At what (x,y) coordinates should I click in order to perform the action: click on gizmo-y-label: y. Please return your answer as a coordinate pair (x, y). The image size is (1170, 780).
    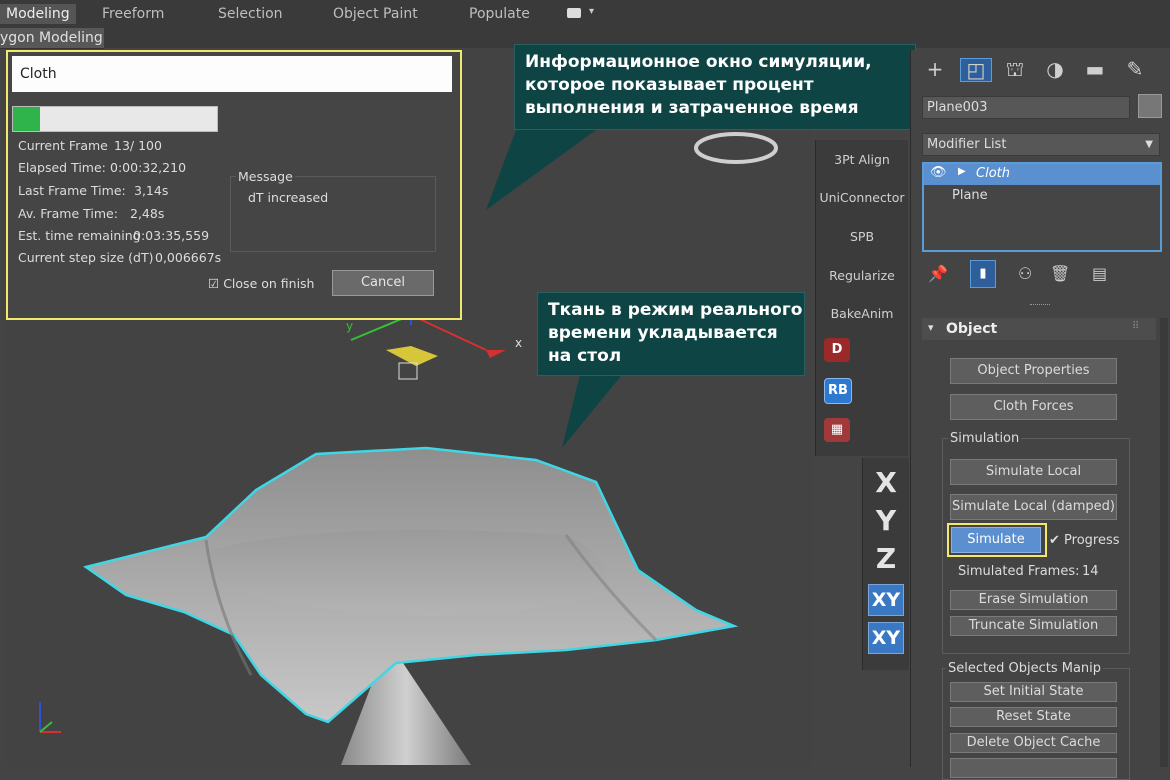
    Looking at the image, I should click on (349, 326).